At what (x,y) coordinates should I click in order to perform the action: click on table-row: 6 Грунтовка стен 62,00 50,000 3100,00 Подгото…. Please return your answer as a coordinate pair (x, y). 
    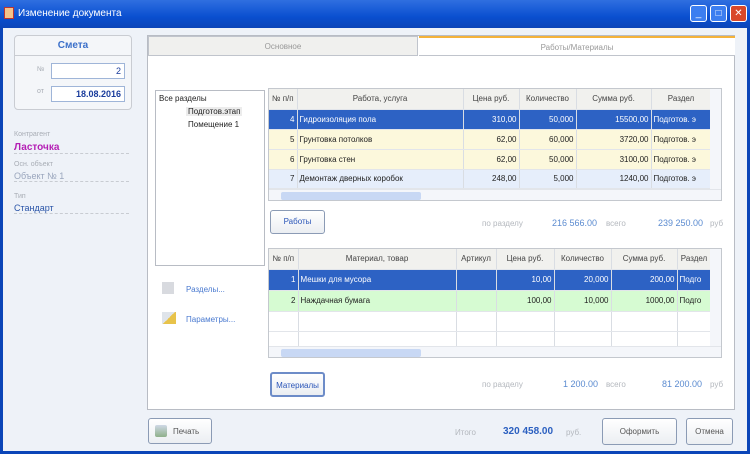
    Looking at the image, I should click on (490, 159).